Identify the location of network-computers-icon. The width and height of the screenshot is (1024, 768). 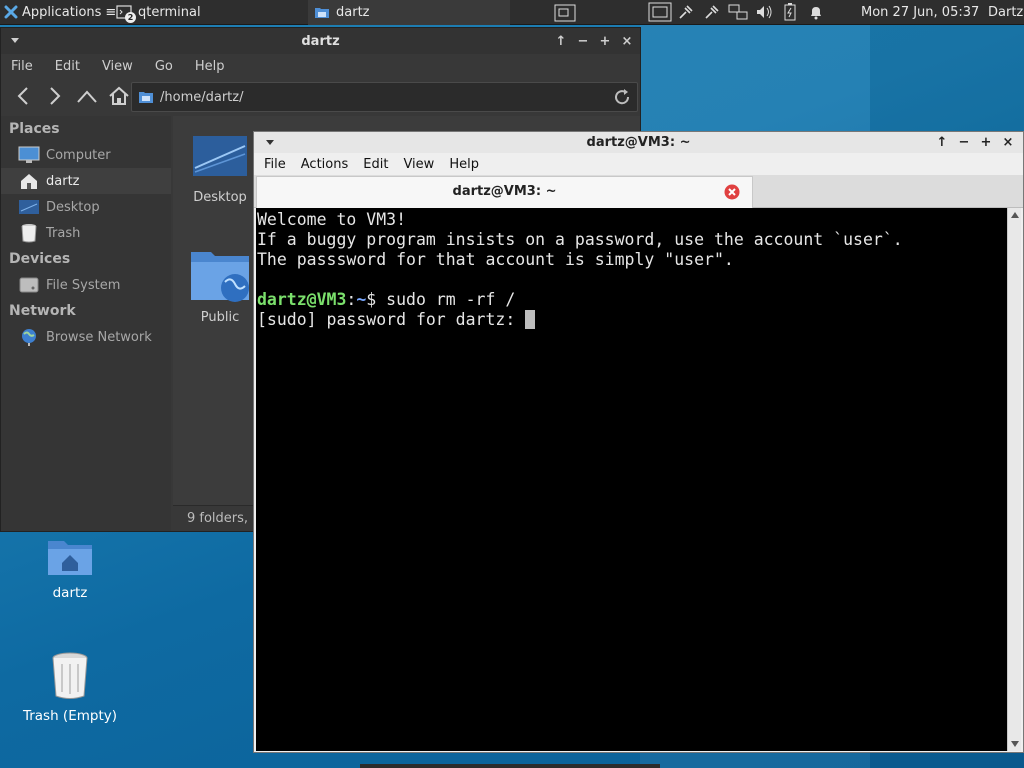
(738, 12).